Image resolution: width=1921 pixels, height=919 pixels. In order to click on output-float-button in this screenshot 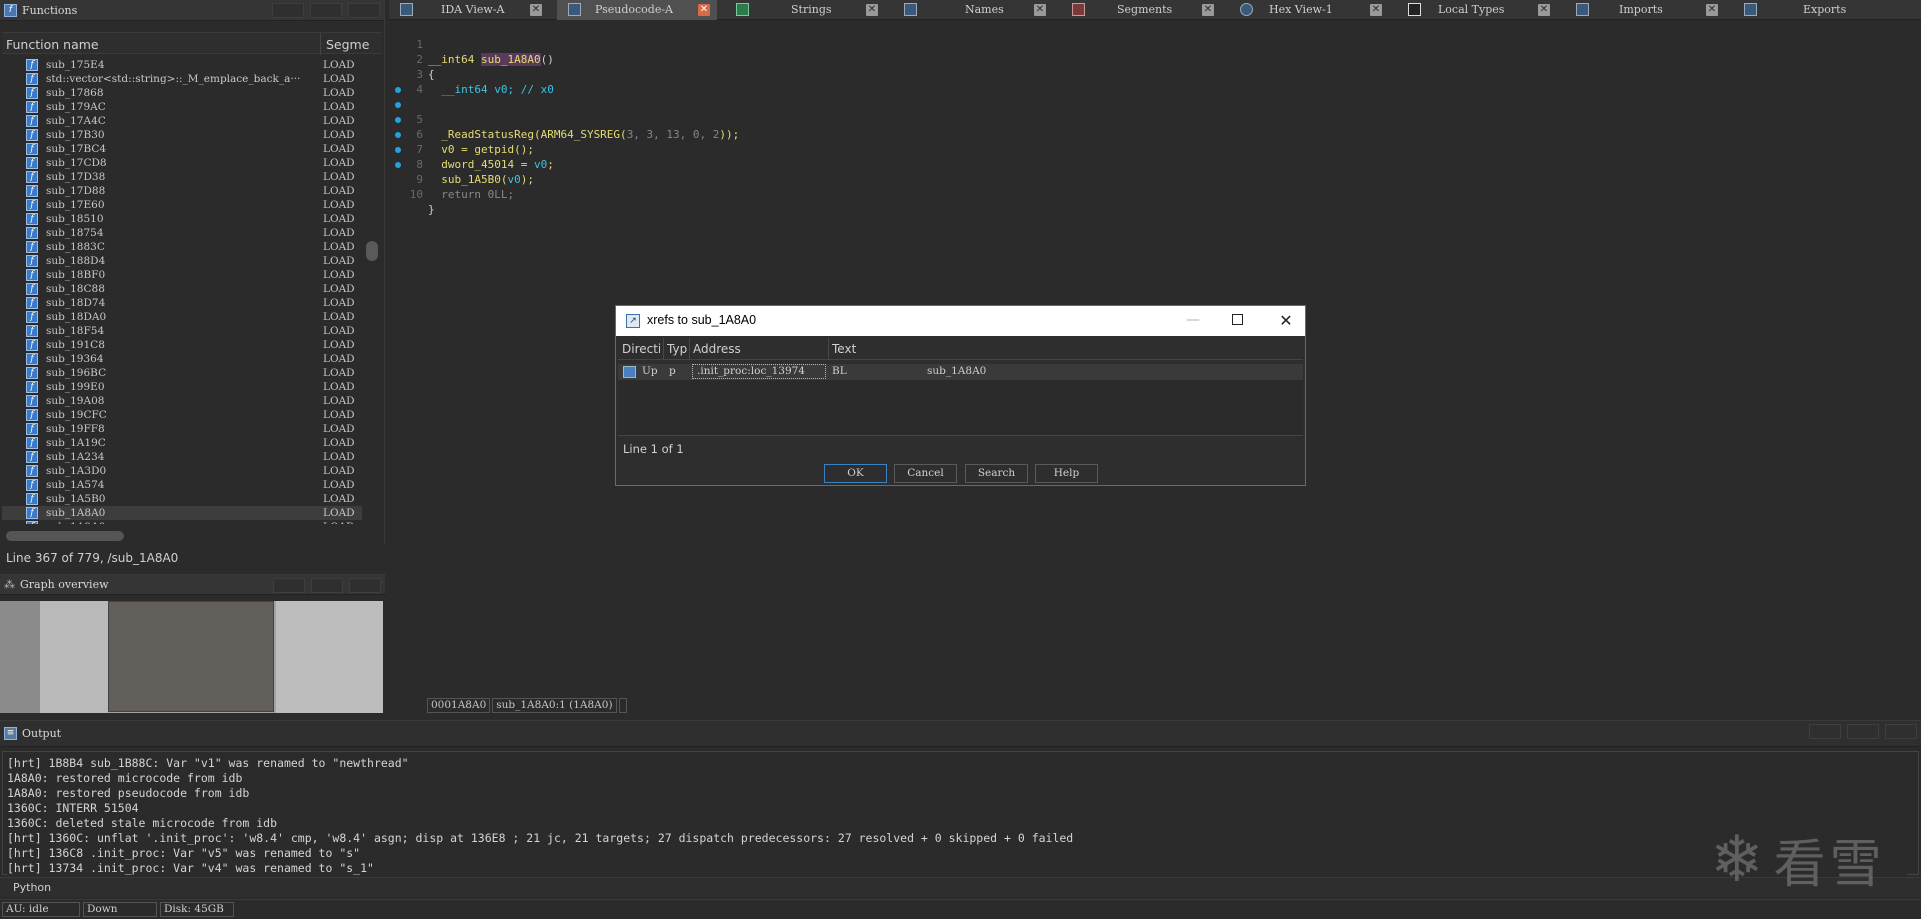, I will do `click(1825, 731)`.